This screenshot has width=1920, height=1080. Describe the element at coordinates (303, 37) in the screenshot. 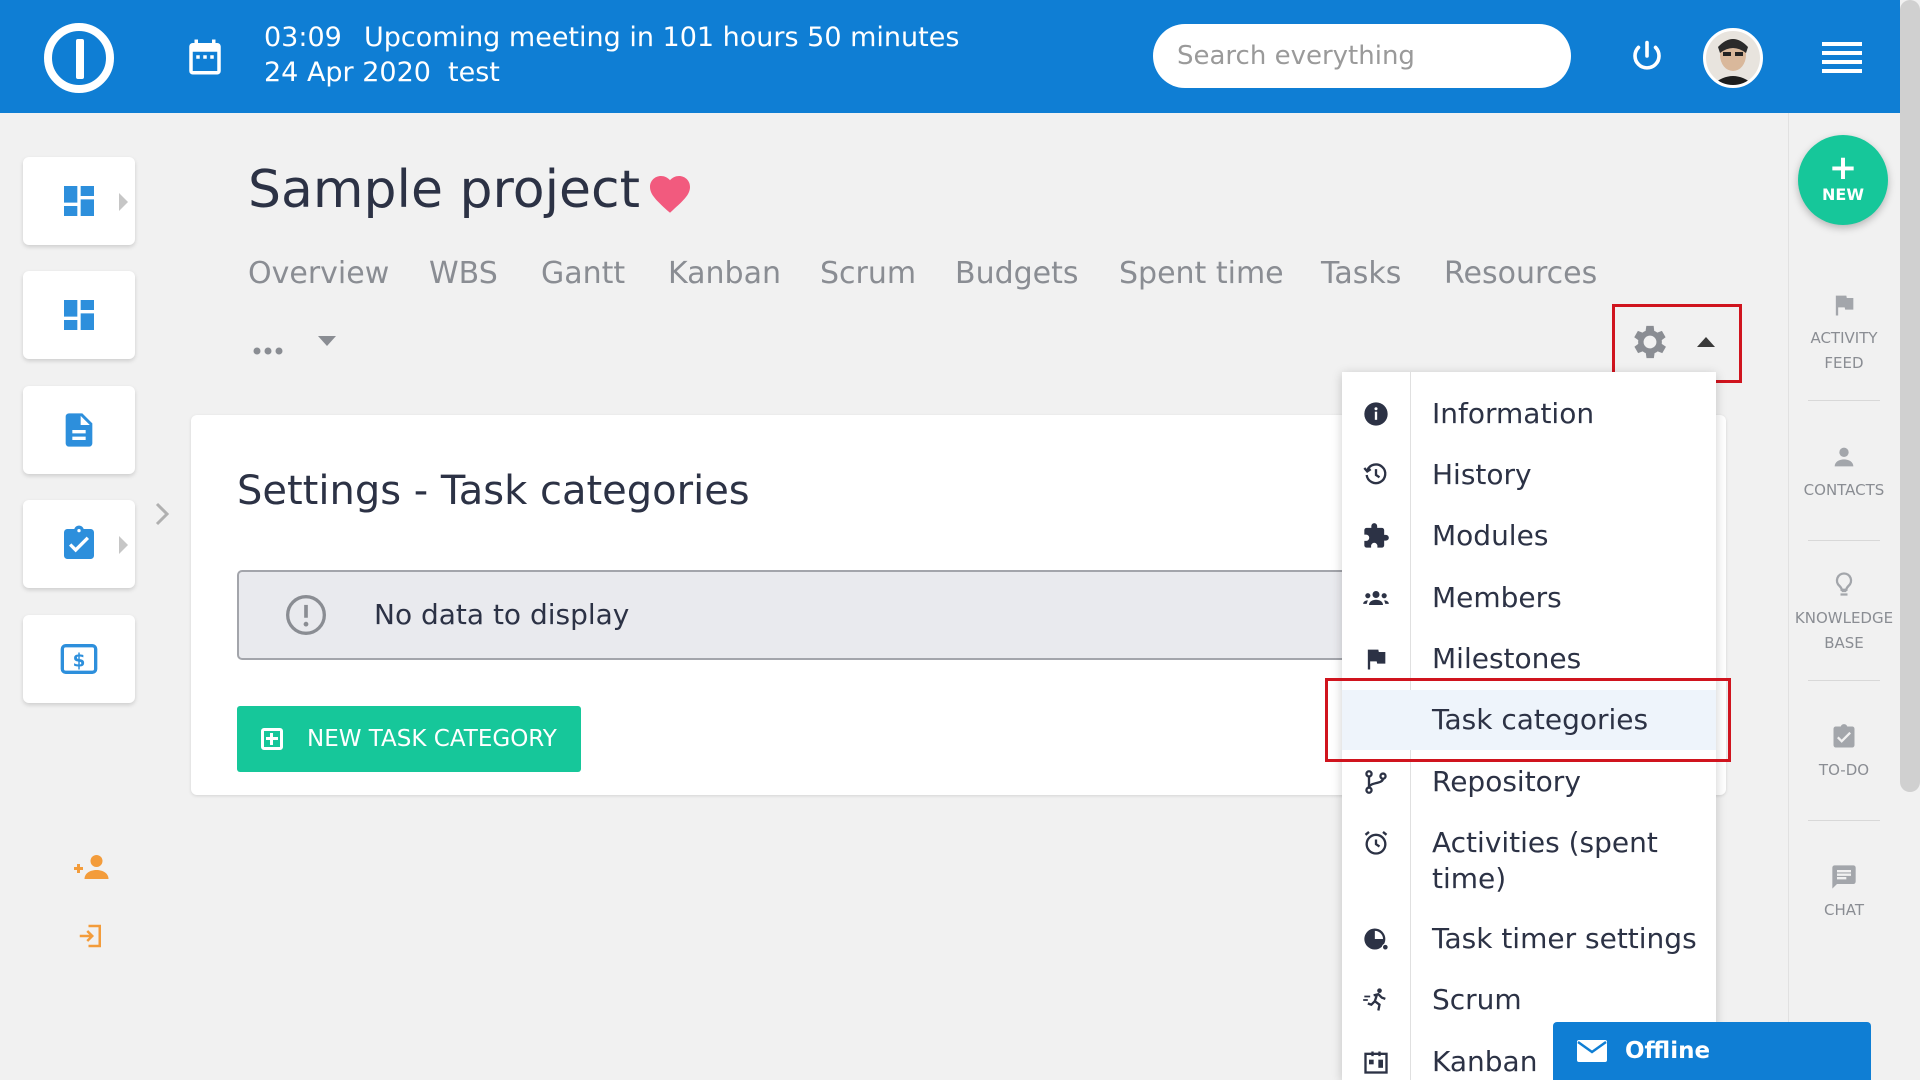

I see `header-time: 03:09` at that location.